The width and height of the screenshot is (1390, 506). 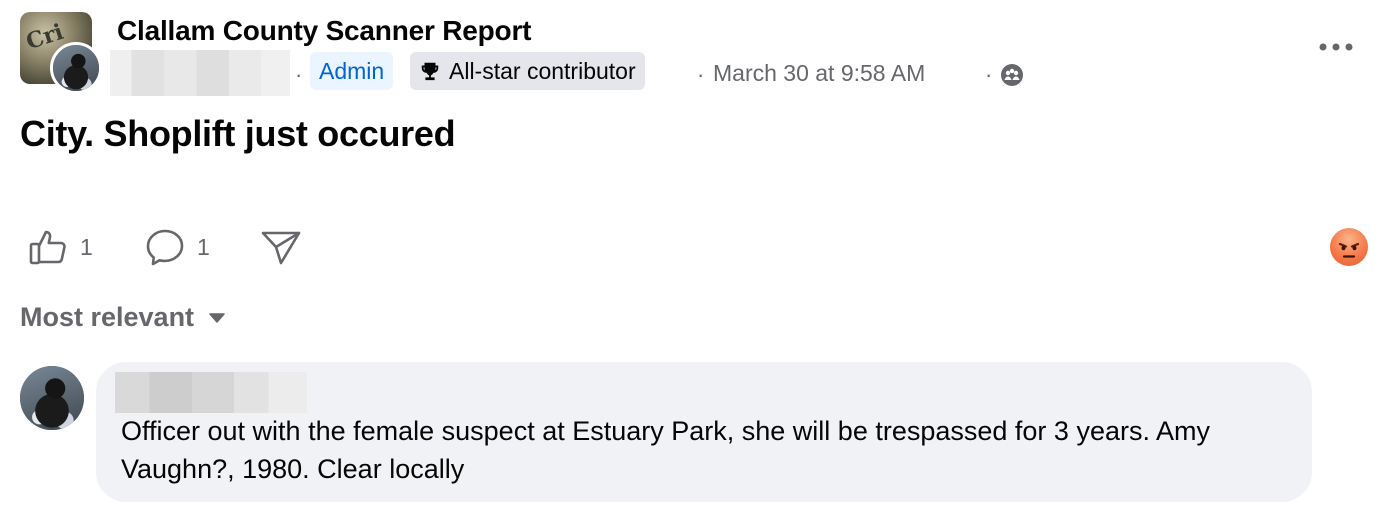 What do you see at coordinates (542, 71) in the screenshot?
I see `allstar-label: All-star contributor` at bounding box center [542, 71].